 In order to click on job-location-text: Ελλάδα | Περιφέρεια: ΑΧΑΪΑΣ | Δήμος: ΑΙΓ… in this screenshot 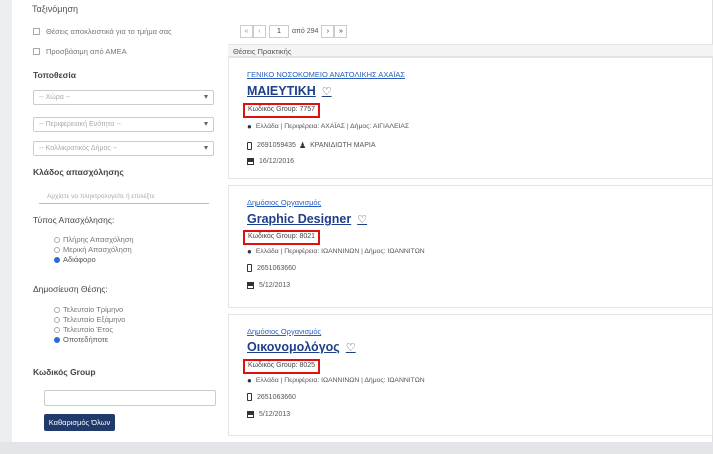, I will do `click(332, 126)`.